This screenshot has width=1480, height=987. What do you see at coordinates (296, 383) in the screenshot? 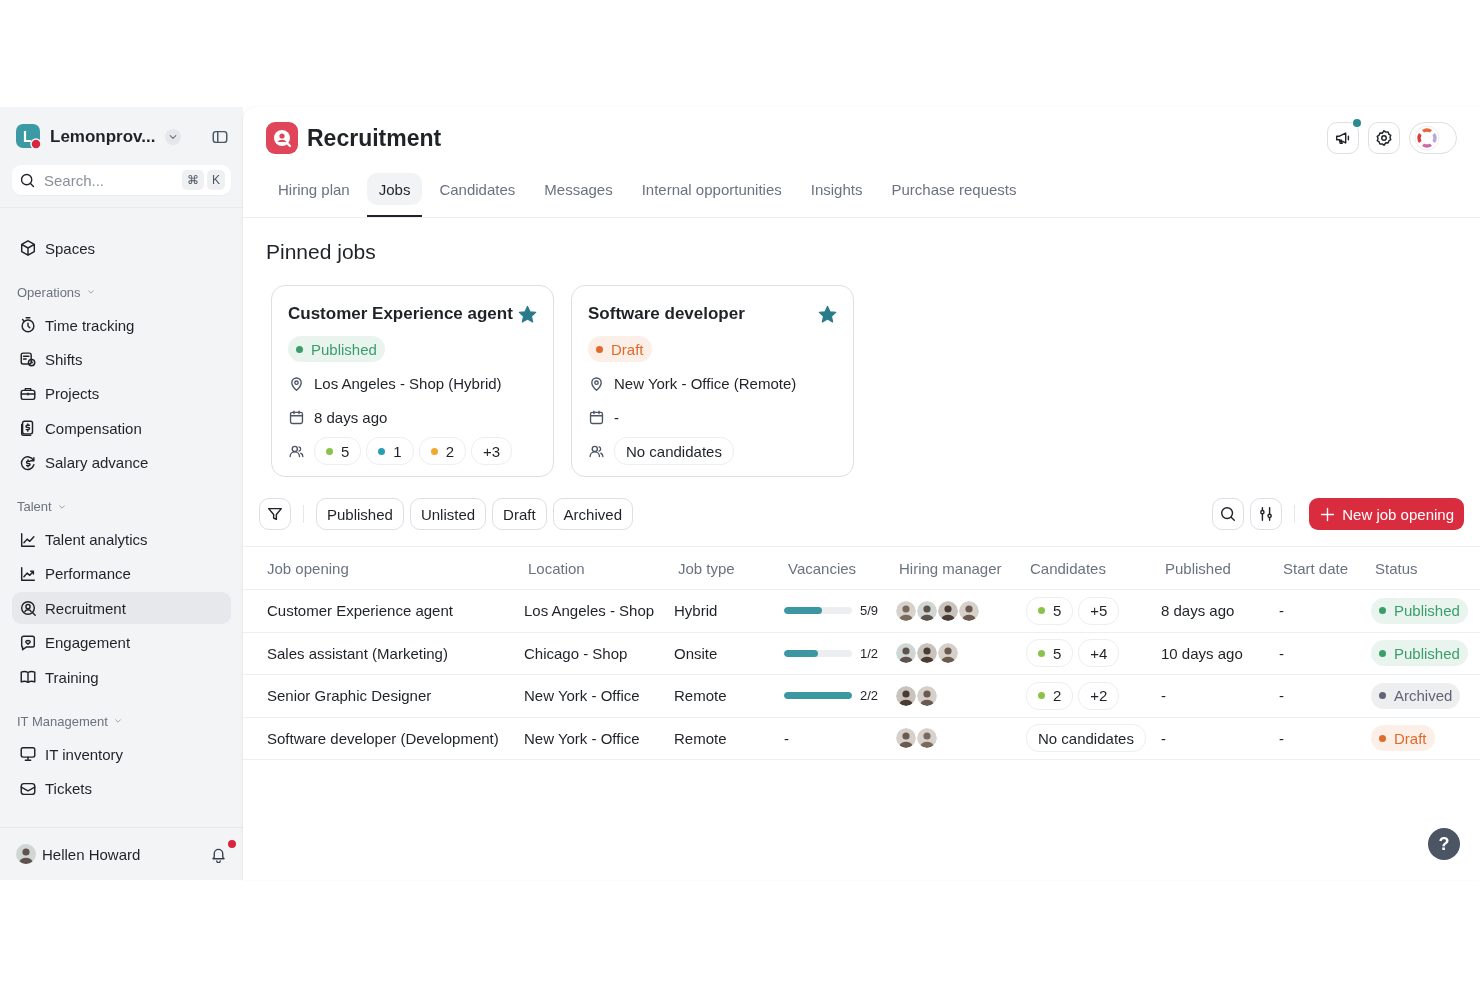
I see `location-pin-icon` at bounding box center [296, 383].